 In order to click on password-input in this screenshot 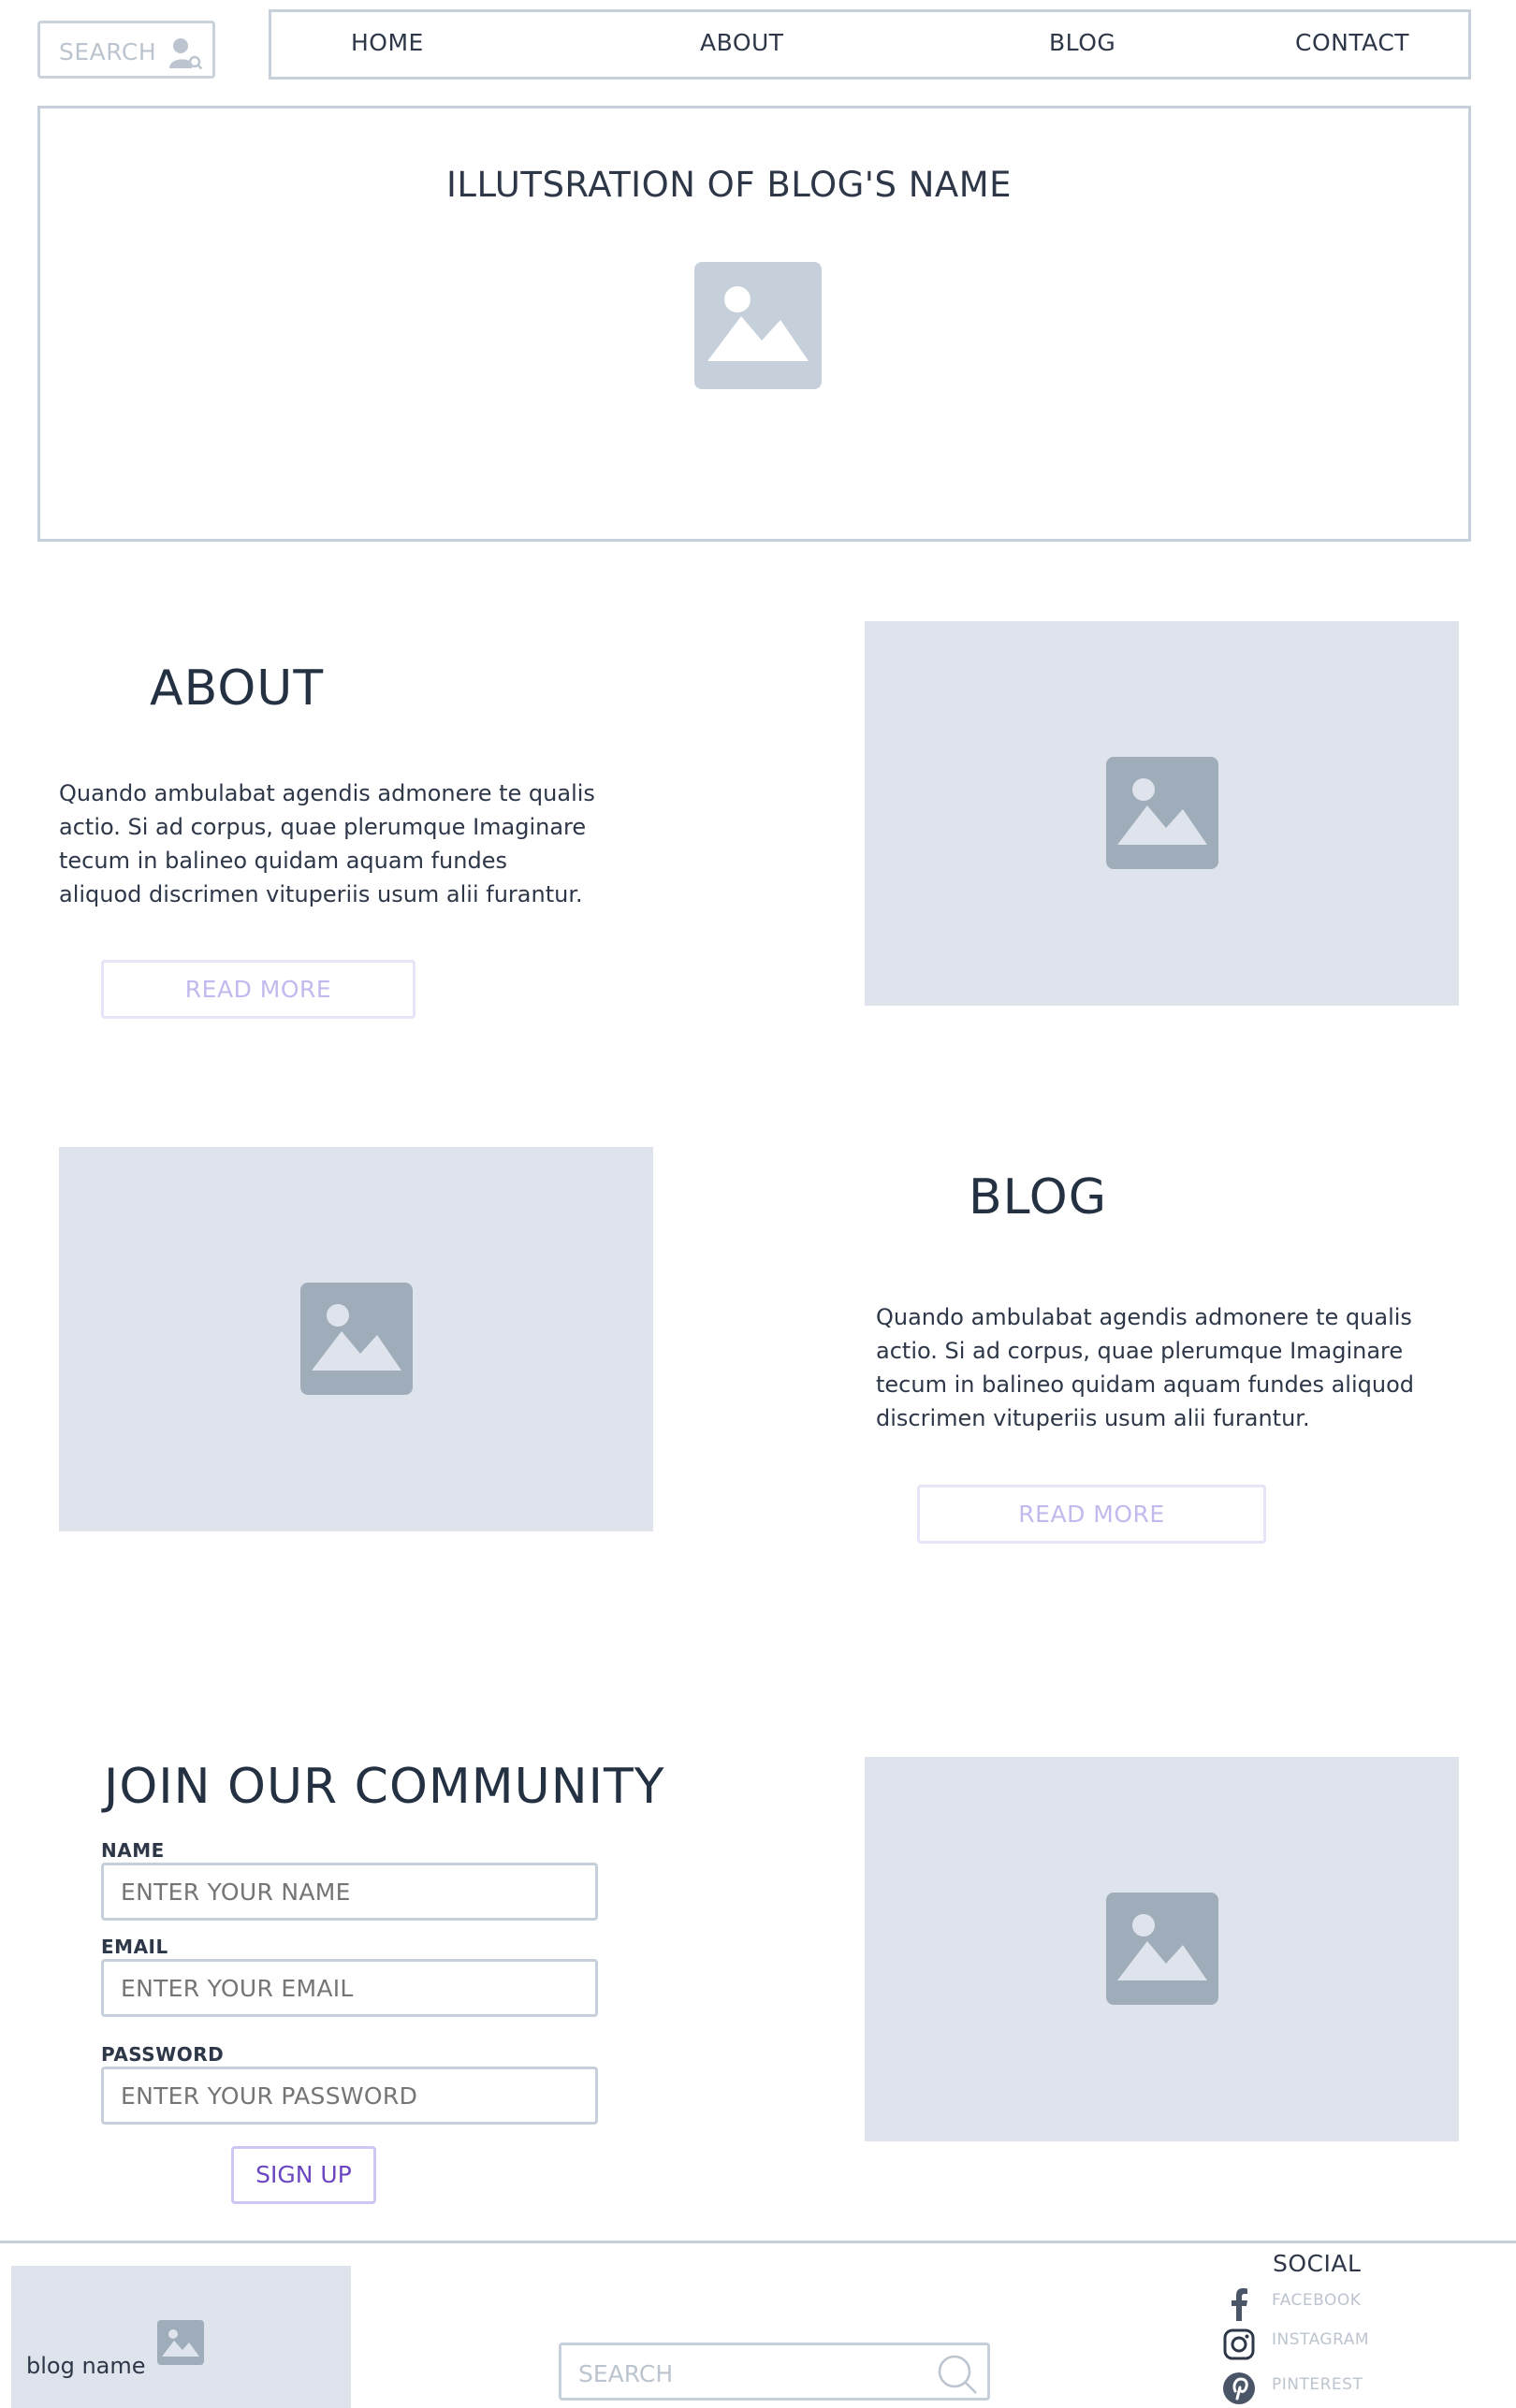, I will do `click(349, 2096)`.